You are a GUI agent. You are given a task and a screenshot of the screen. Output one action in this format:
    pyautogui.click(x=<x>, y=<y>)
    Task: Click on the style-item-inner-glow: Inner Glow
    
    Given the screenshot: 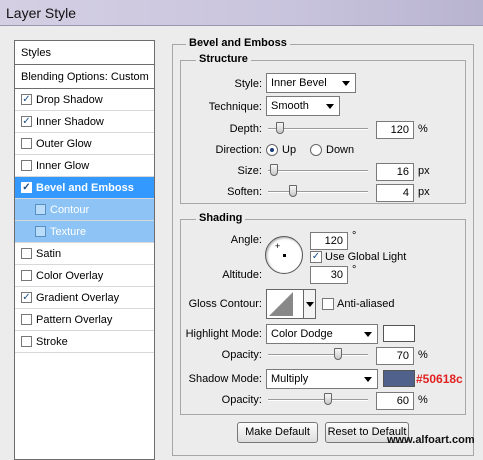 What is the action you would take?
    pyautogui.click(x=84, y=166)
    